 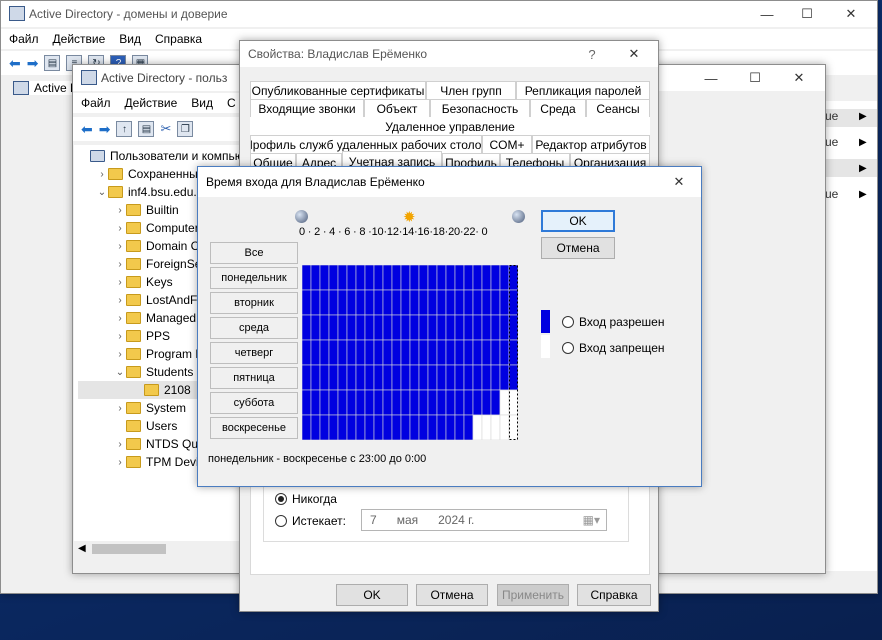 What do you see at coordinates (163, 156) in the screenshot?
I see `tree-item: Пользователи и компьют` at bounding box center [163, 156].